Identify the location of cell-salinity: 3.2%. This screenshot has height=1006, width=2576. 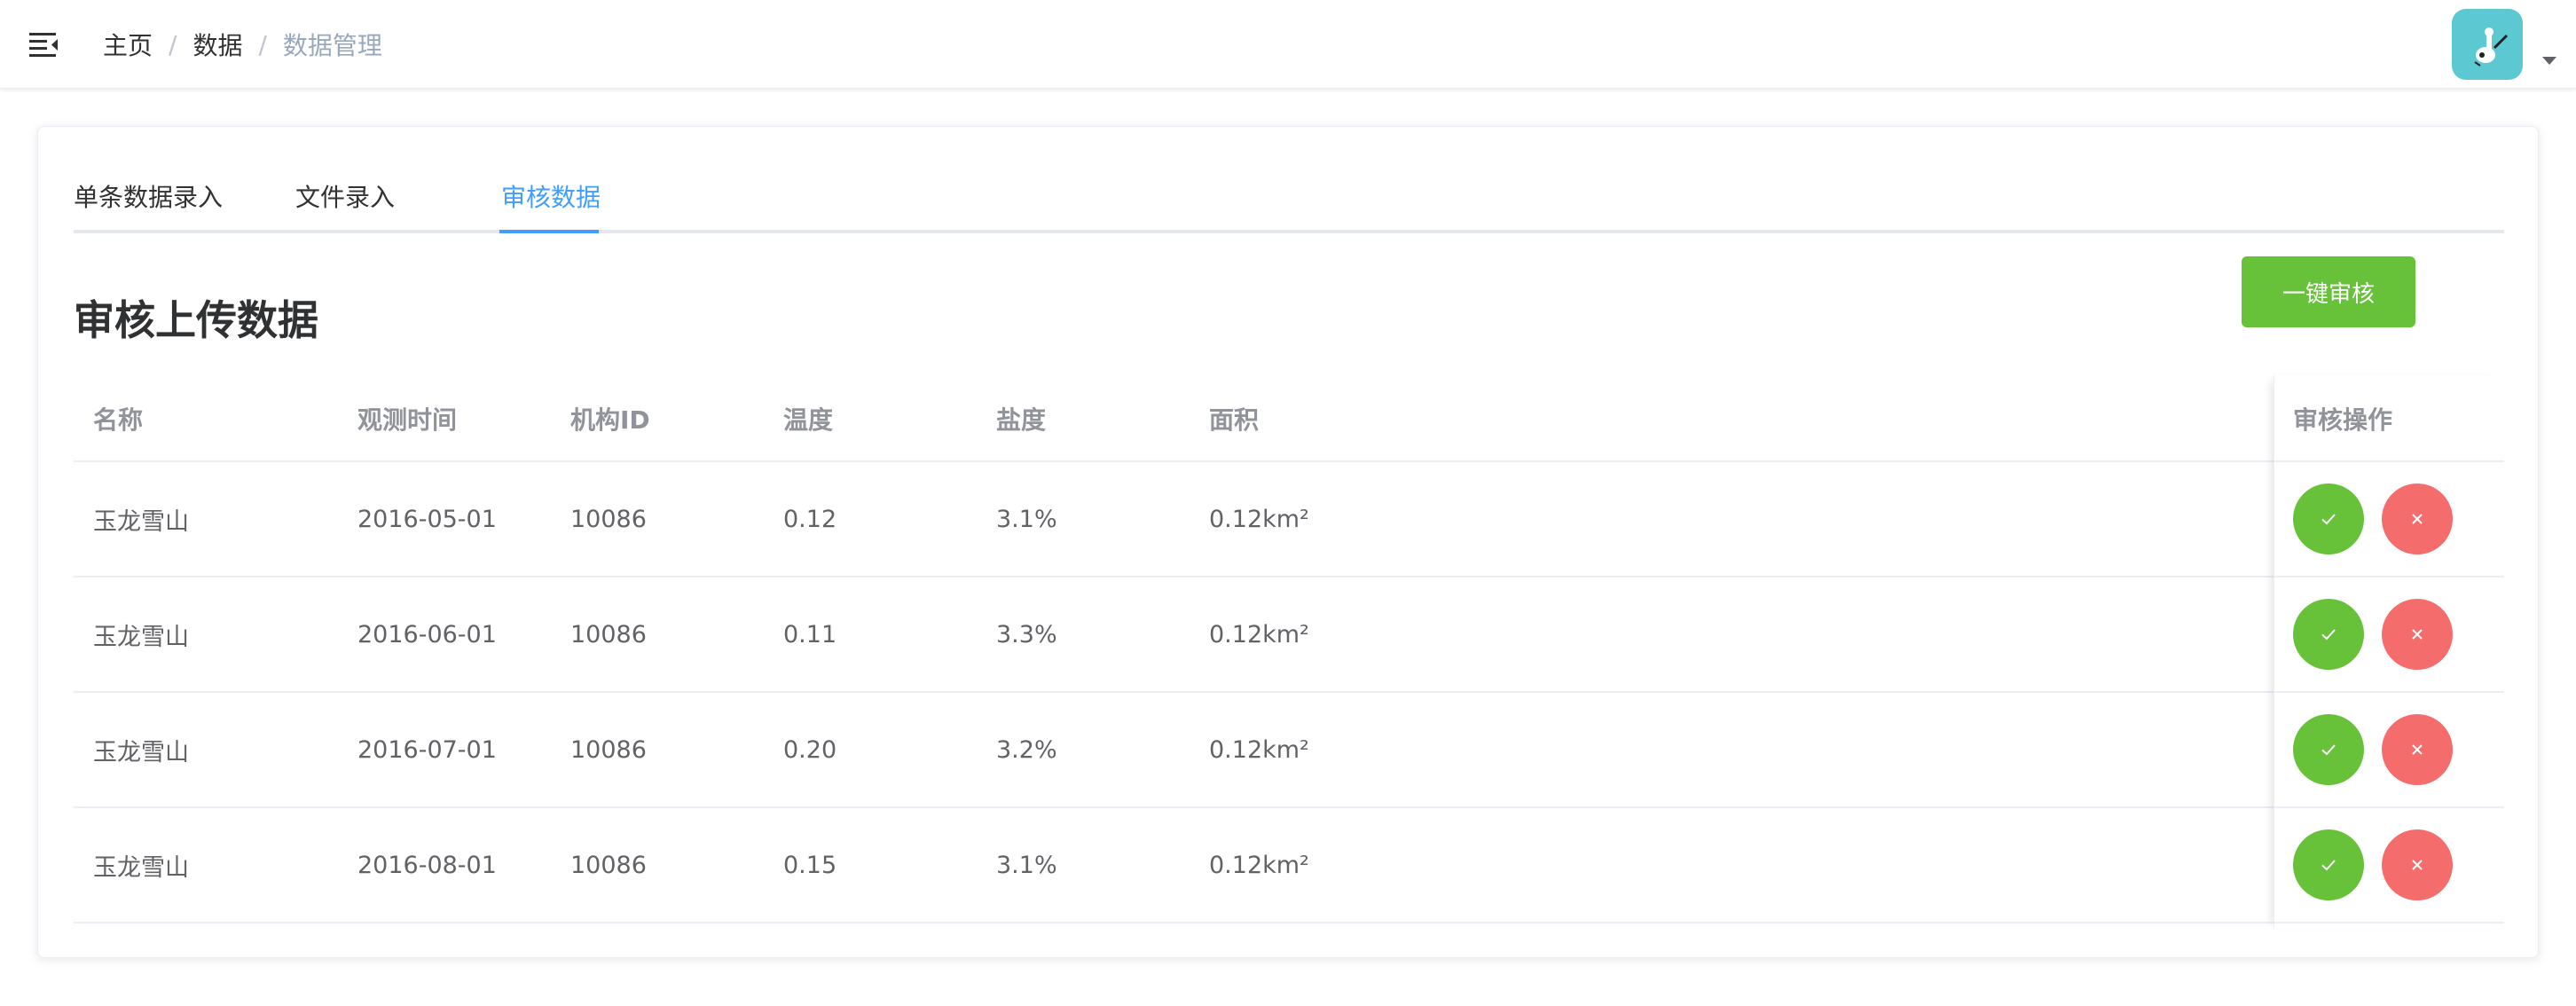
(1026, 749).